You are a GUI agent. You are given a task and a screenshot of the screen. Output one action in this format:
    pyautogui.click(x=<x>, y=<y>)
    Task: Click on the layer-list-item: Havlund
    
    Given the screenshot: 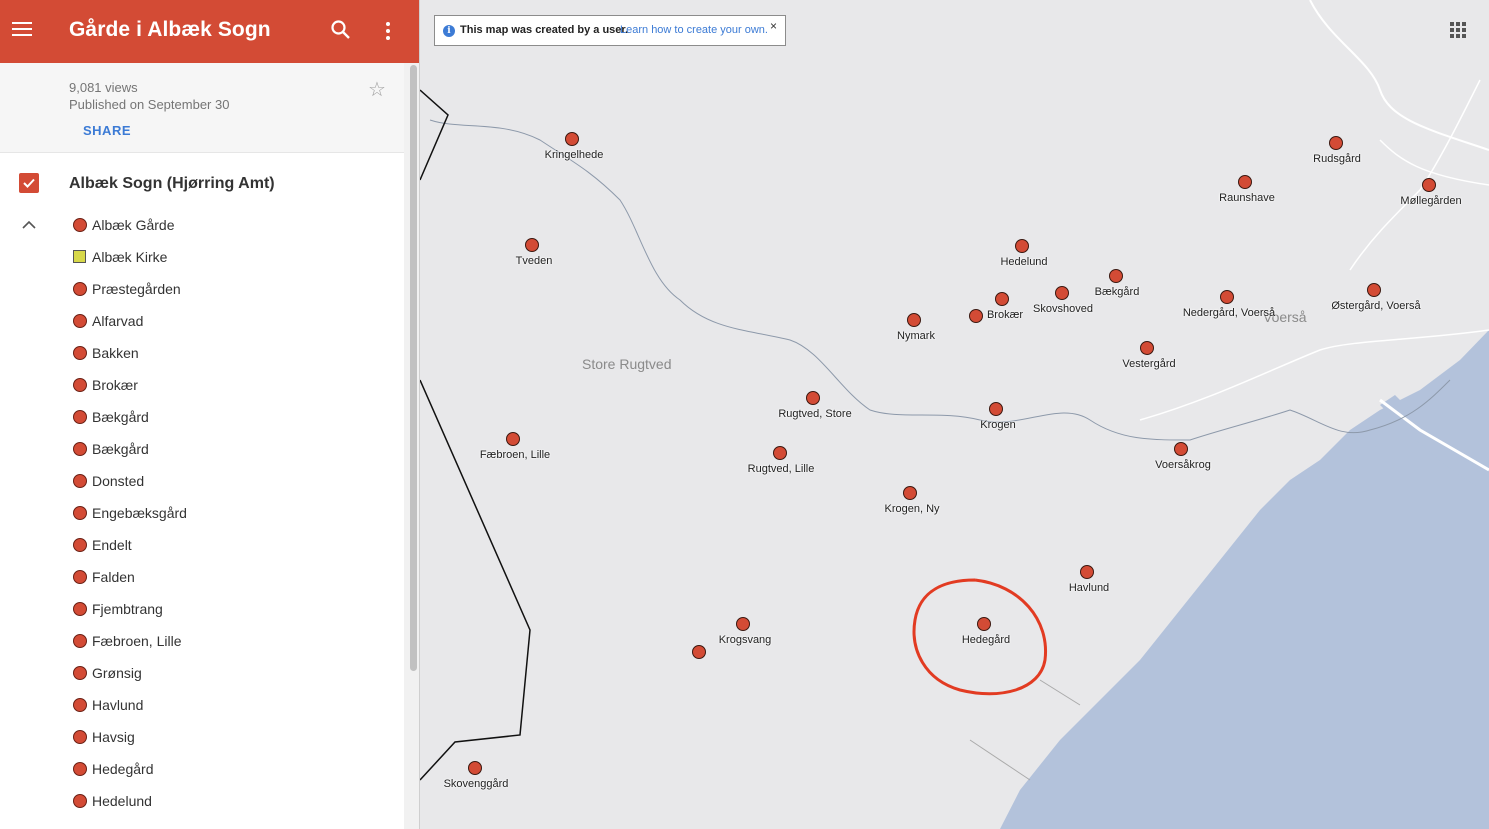 What is the action you would take?
    pyautogui.click(x=202, y=705)
    